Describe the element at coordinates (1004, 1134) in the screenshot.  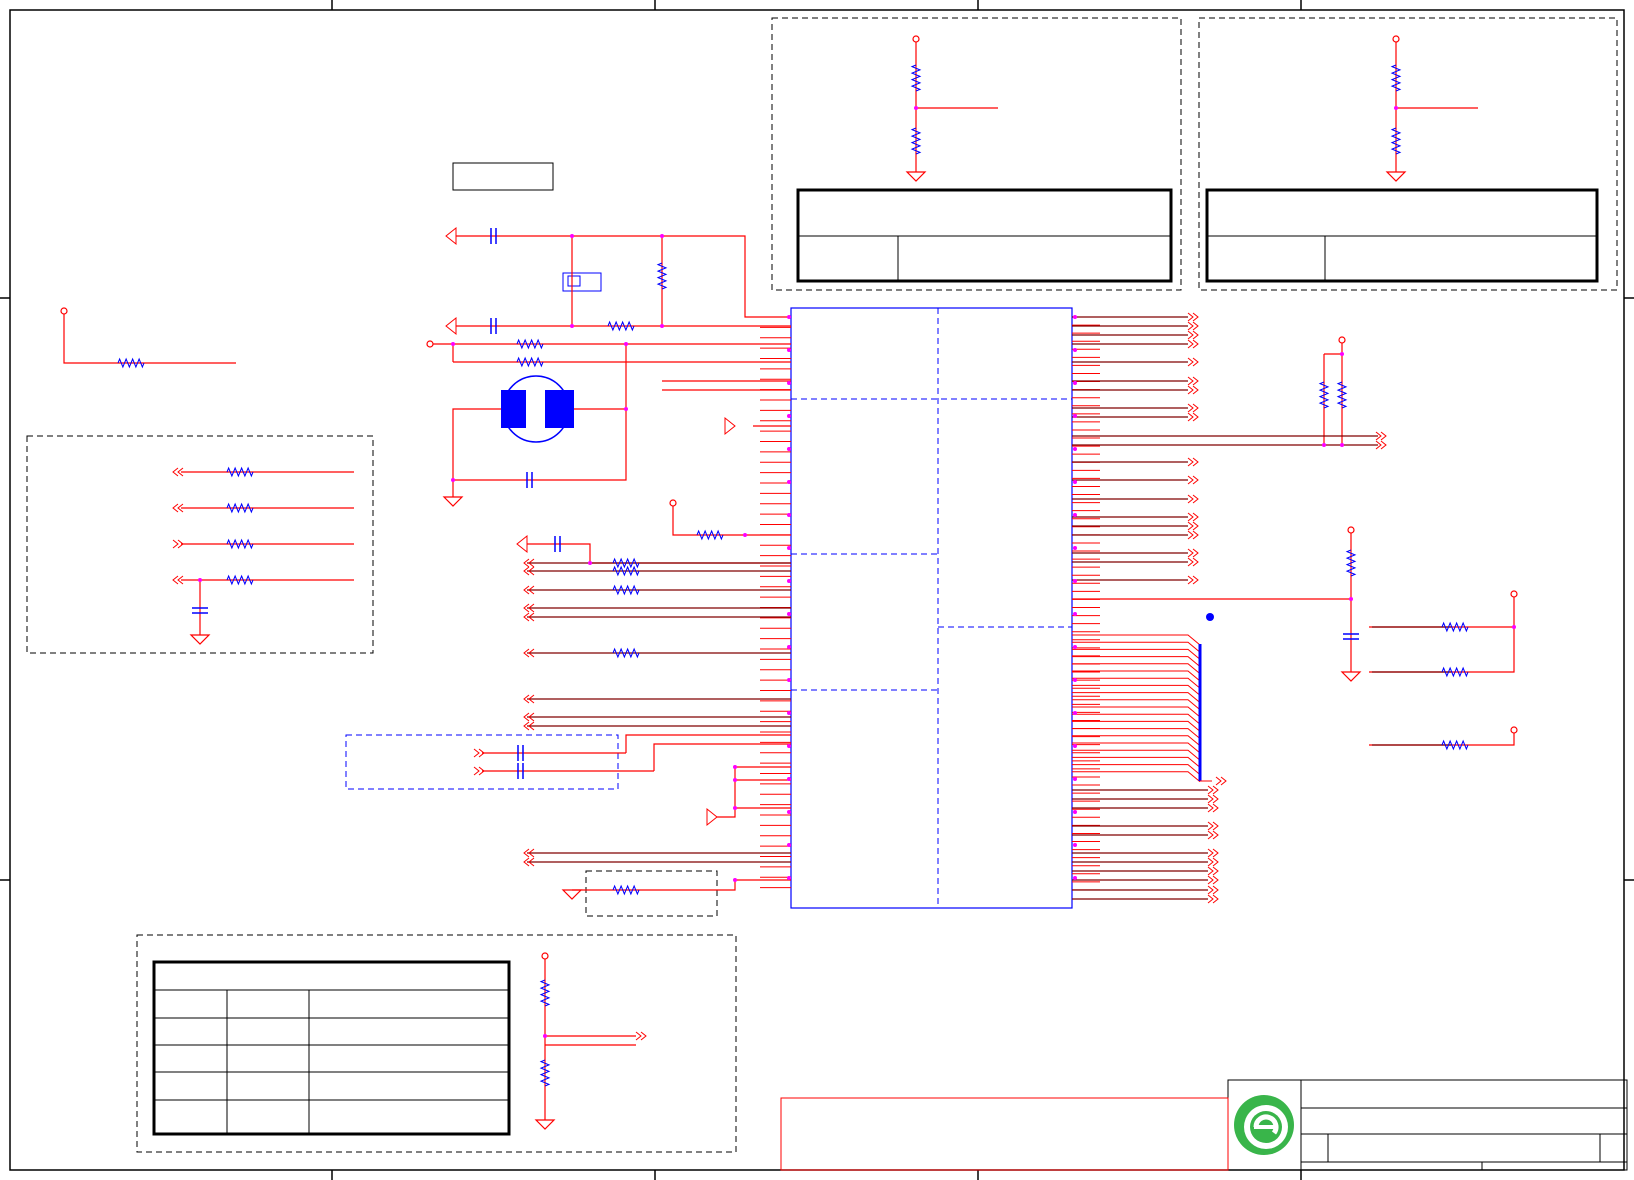
I see `title-red-frame` at that location.